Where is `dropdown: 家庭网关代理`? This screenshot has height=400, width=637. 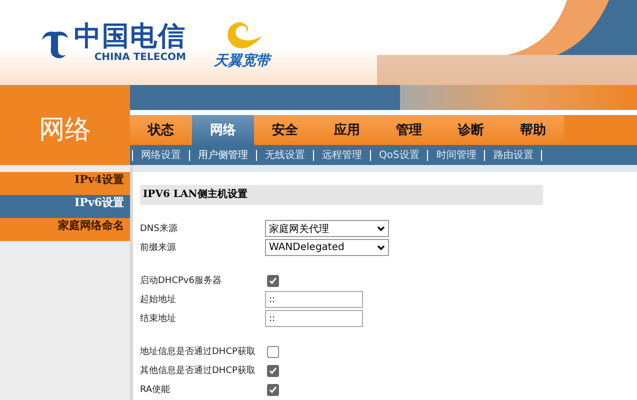 dropdown: 家庭网关代理 is located at coordinates (327, 228).